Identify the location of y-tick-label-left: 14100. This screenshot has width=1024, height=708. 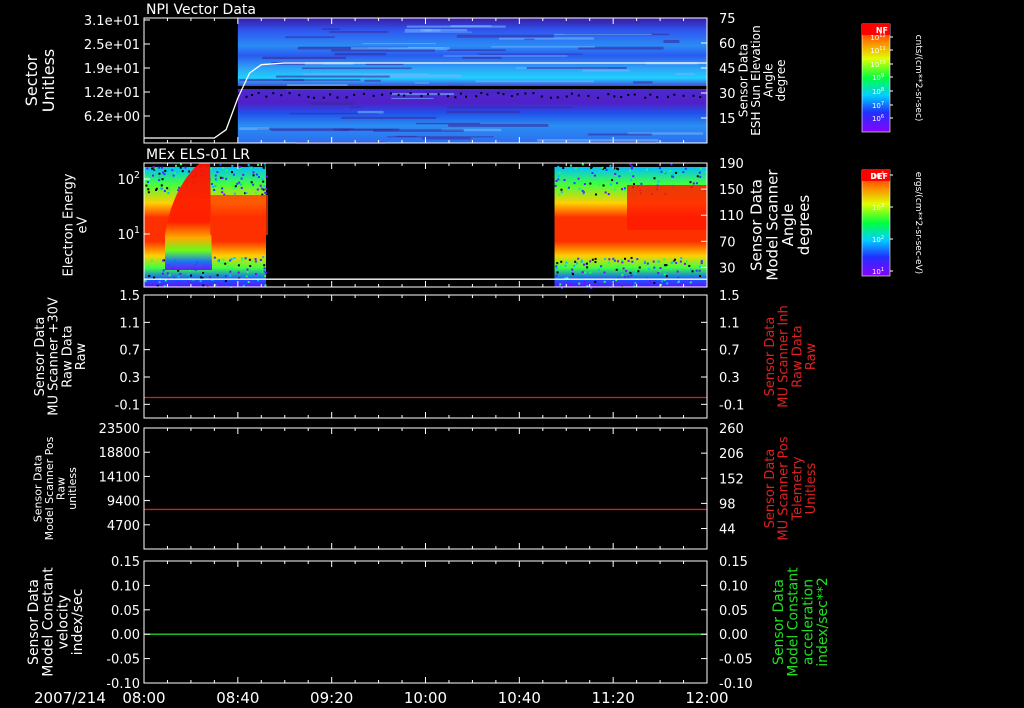
(119, 477).